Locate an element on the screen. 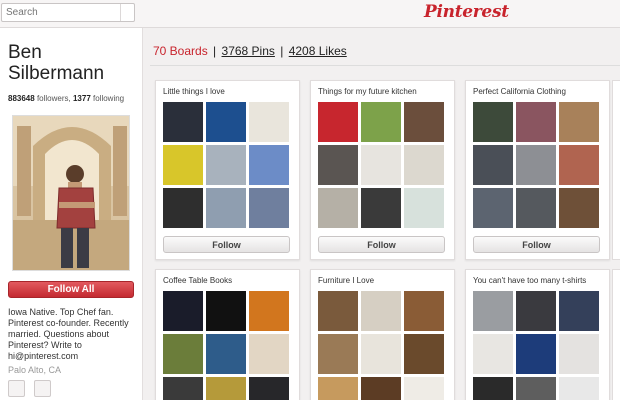 The height and width of the screenshot is (400, 620). profile-name: Ben Silbermann is located at coordinates (56, 63).